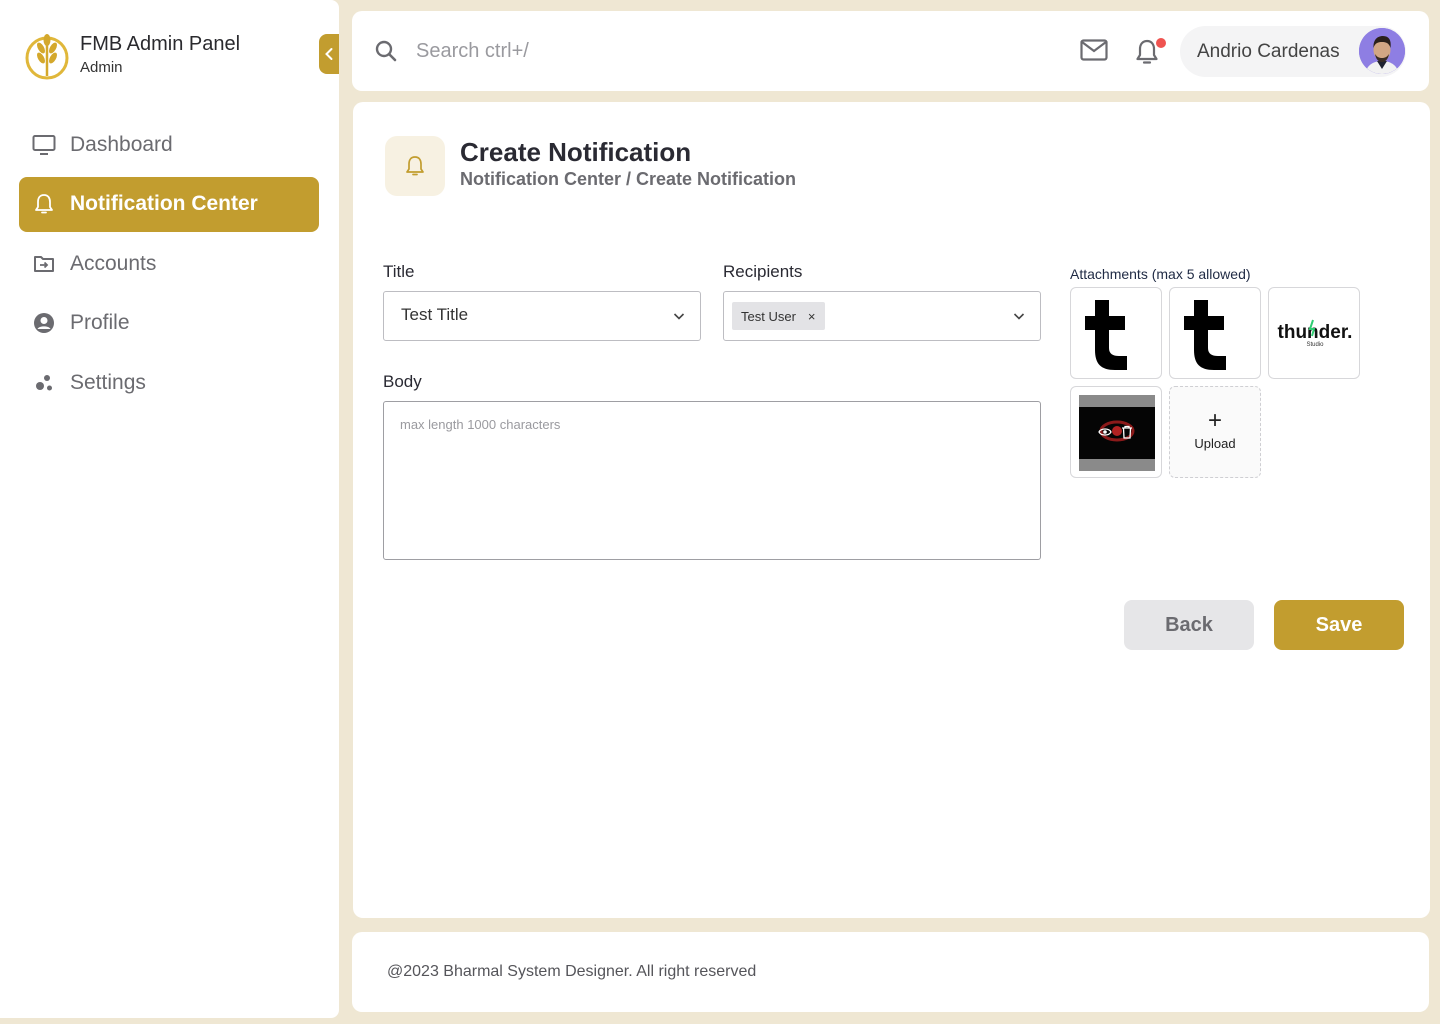  What do you see at coordinates (542, 316) in the screenshot?
I see `title-select: Test Title` at bounding box center [542, 316].